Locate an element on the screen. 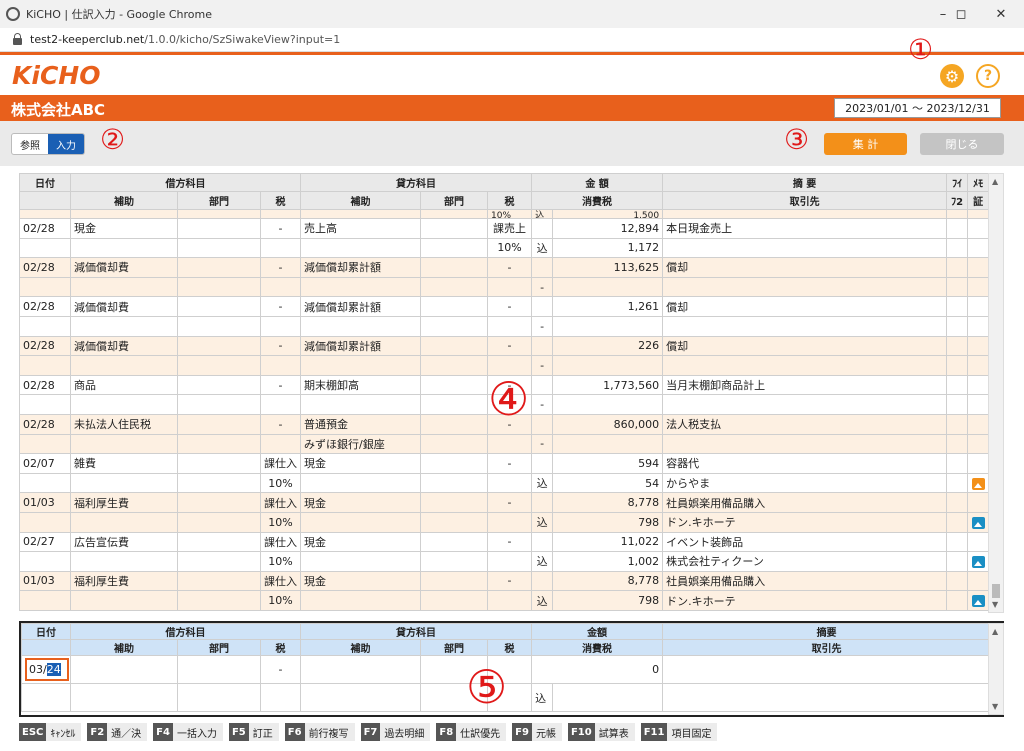 Image resolution: width=1024 pixels, height=751 pixels. fkey-f10: F10 試算表 is located at coordinates (601, 732).